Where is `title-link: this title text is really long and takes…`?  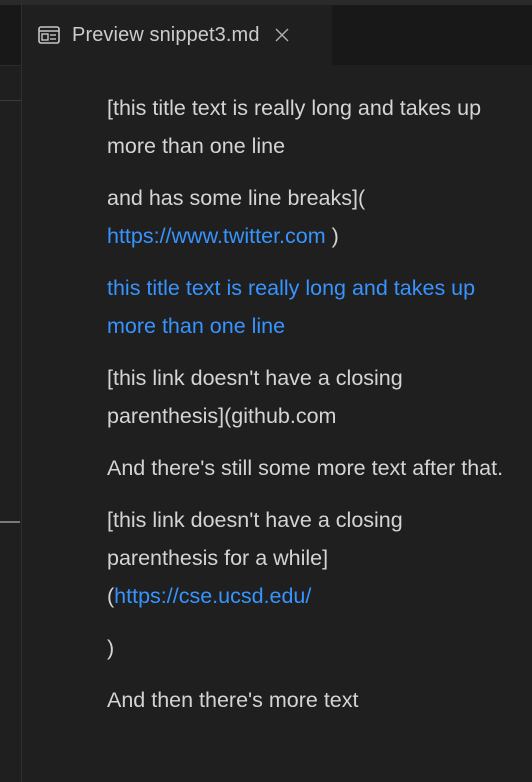
title-link: this title text is really long and takes… is located at coordinates (291, 307).